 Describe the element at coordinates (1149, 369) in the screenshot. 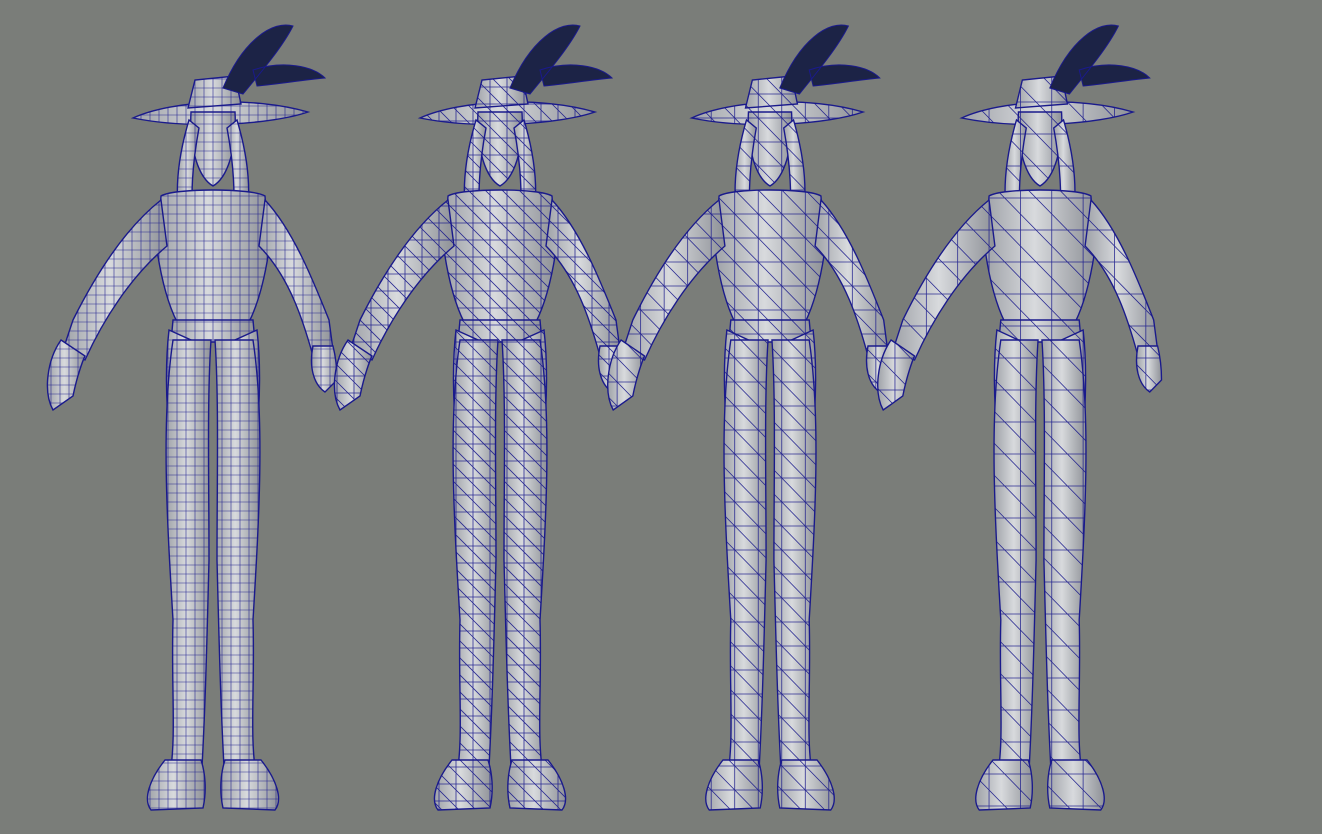

I see `mesh-hand-right` at that location.